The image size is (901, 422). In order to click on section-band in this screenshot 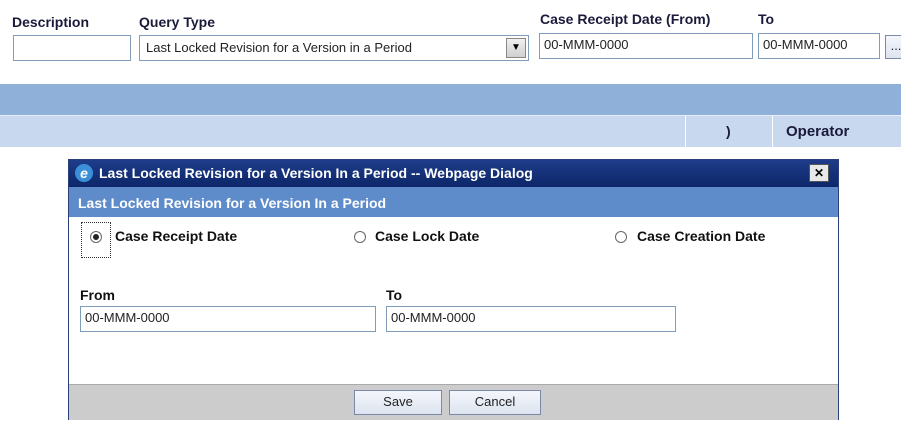, I will do `click(450, 99)`.